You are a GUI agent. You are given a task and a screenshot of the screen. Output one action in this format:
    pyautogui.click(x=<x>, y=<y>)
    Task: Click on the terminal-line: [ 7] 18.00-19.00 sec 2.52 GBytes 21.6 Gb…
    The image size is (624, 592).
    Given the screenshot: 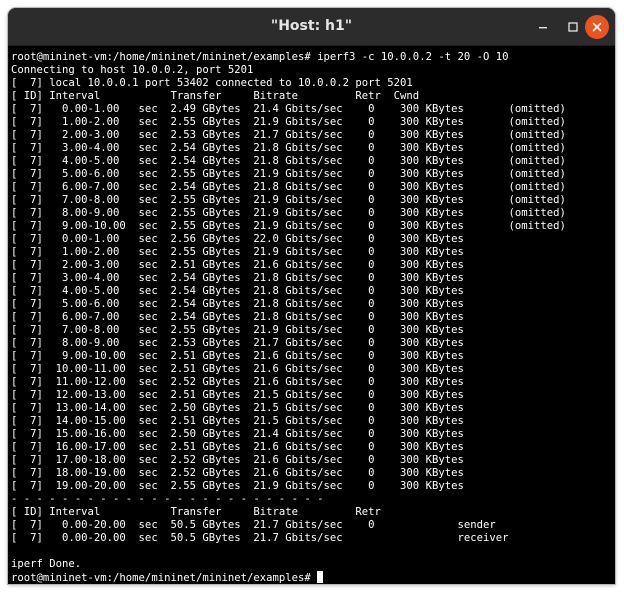 What is the action you would take?
    pyautogui.click(x=237, y=473)
    